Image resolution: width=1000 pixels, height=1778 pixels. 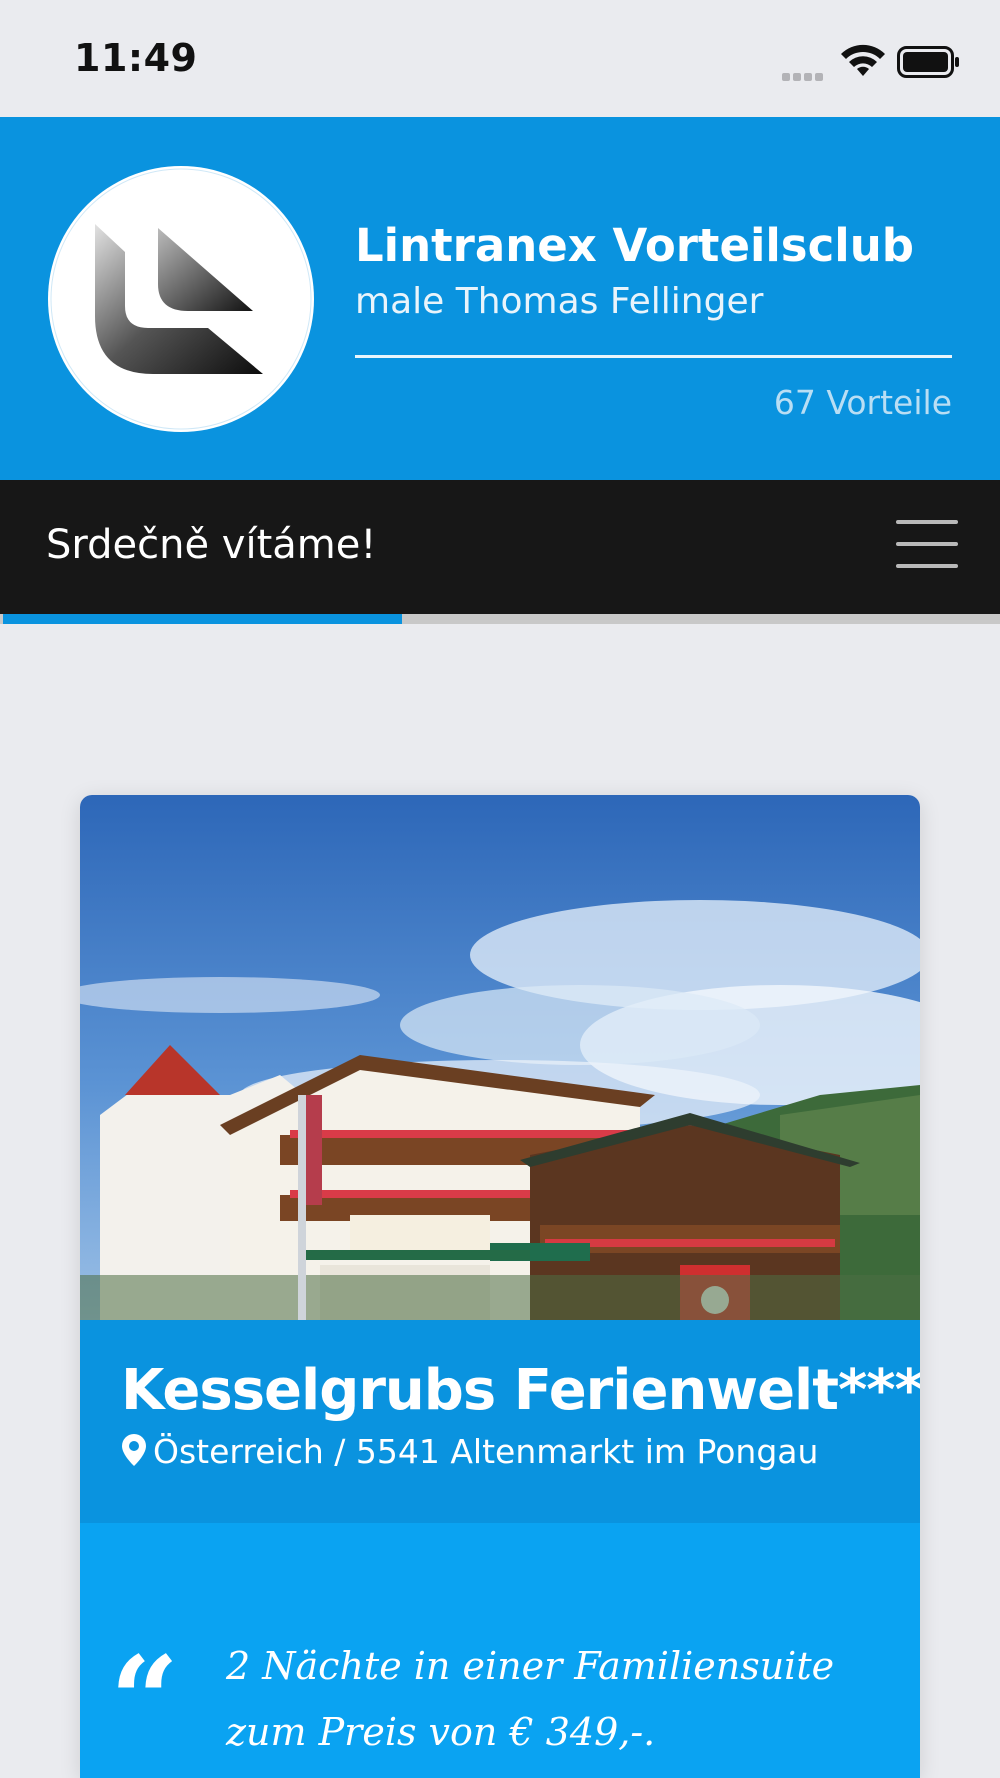 I want to click on hamburger-icon, so click(x=927, y=522).